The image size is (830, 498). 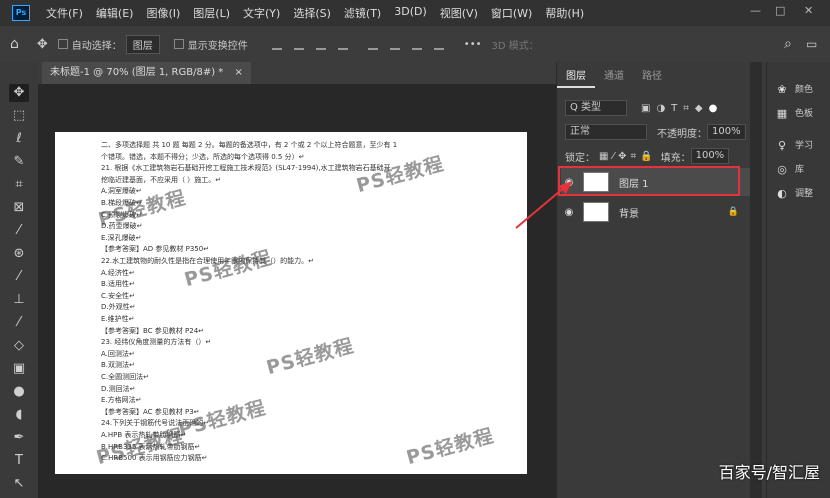 What do you see at coordinates (794, 113) in the screenshot?
I see `swatches-panel-item: ▦ 色板` at bounding box center [794, 113].